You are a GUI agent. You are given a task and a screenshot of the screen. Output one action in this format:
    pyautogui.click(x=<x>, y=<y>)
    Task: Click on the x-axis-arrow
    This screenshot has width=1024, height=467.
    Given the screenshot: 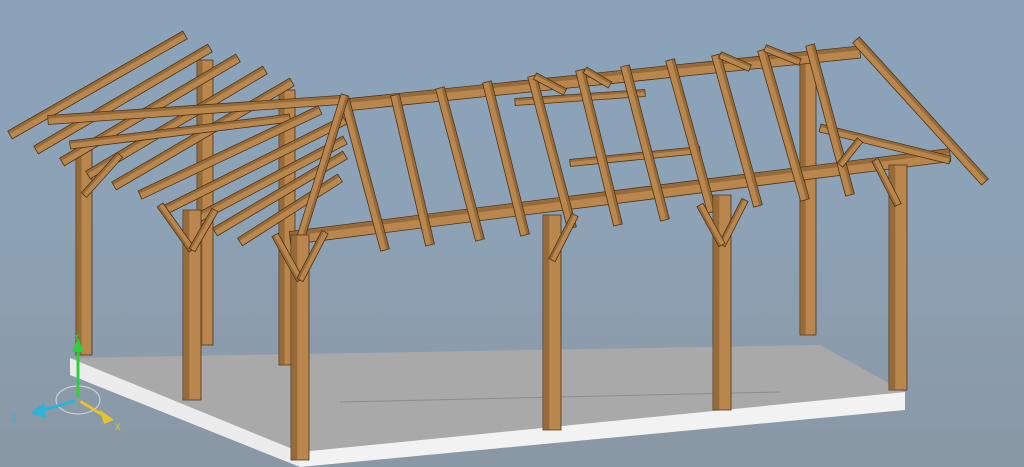 What is the action you would take?
    pyautogui.click(x=107, y=417)
    